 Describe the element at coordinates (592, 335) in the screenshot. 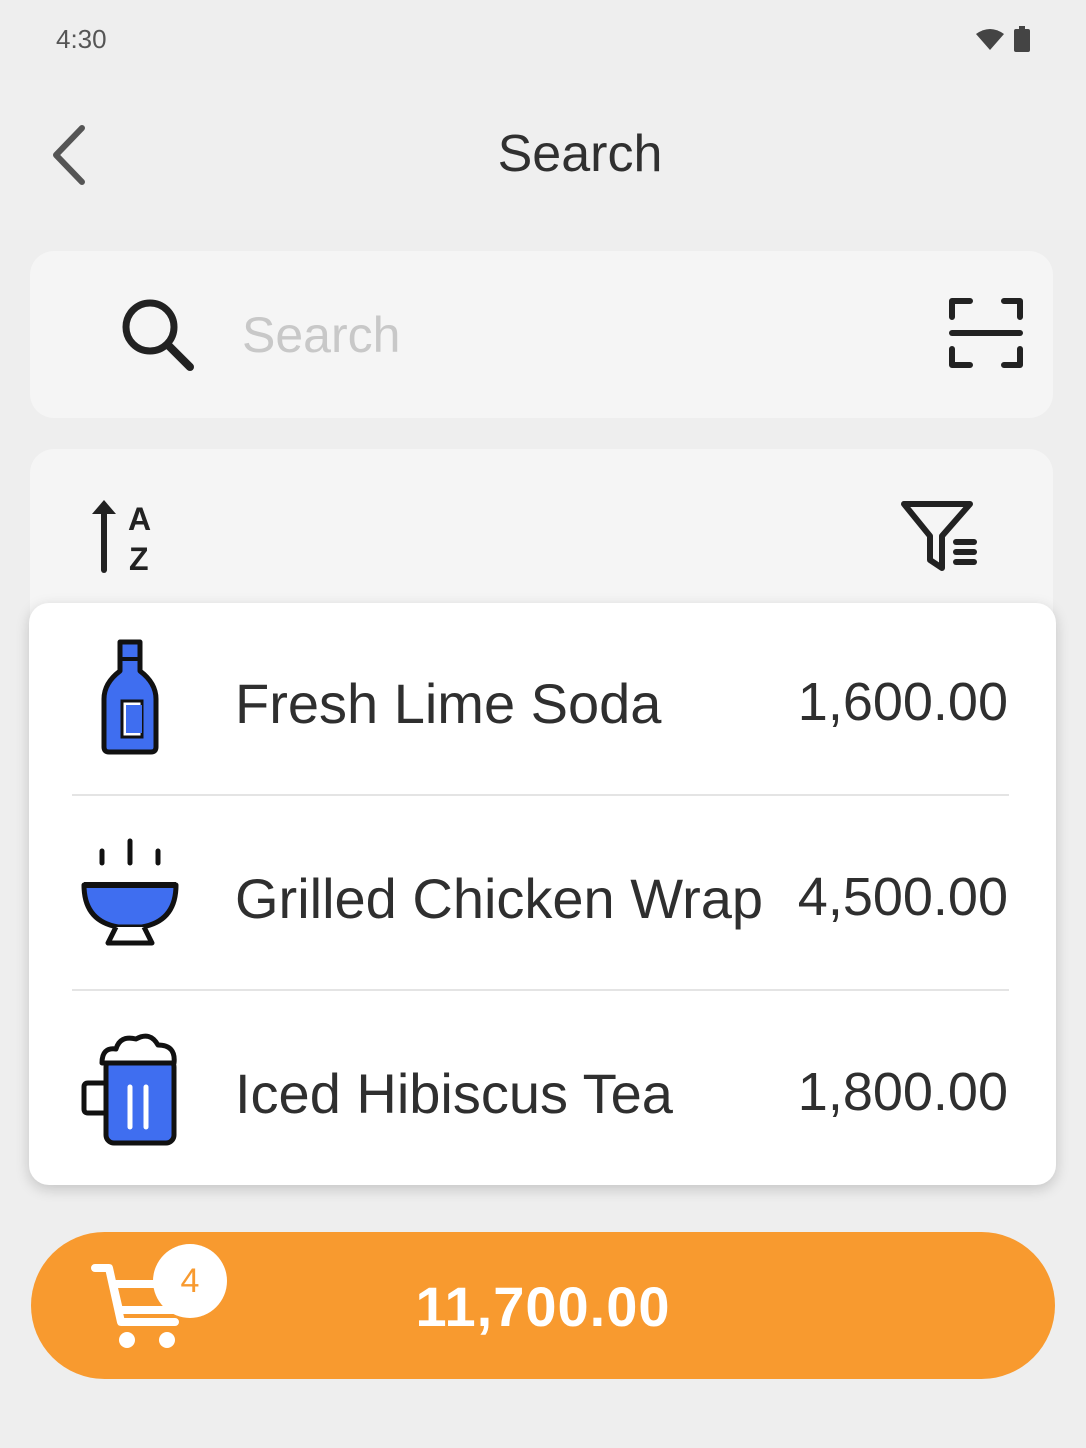

I see `search-input` at that location.